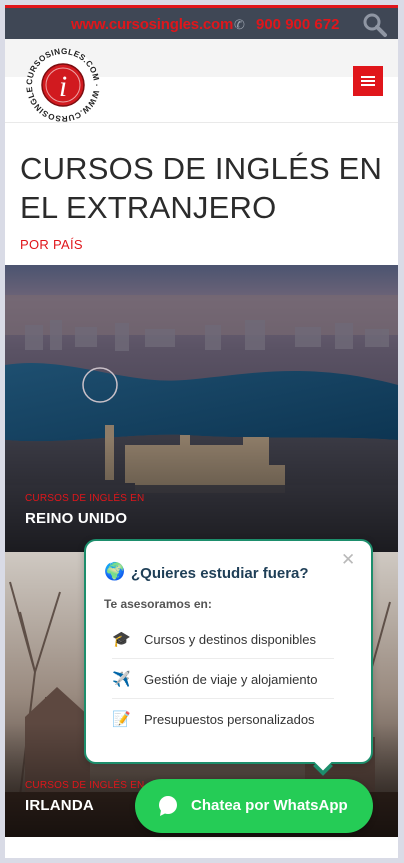 The height and width of the screenshot is (863, 404). Describe the element at coordinates (348, 559) in the screenshot. I see `close-icon: ✕` at that location.